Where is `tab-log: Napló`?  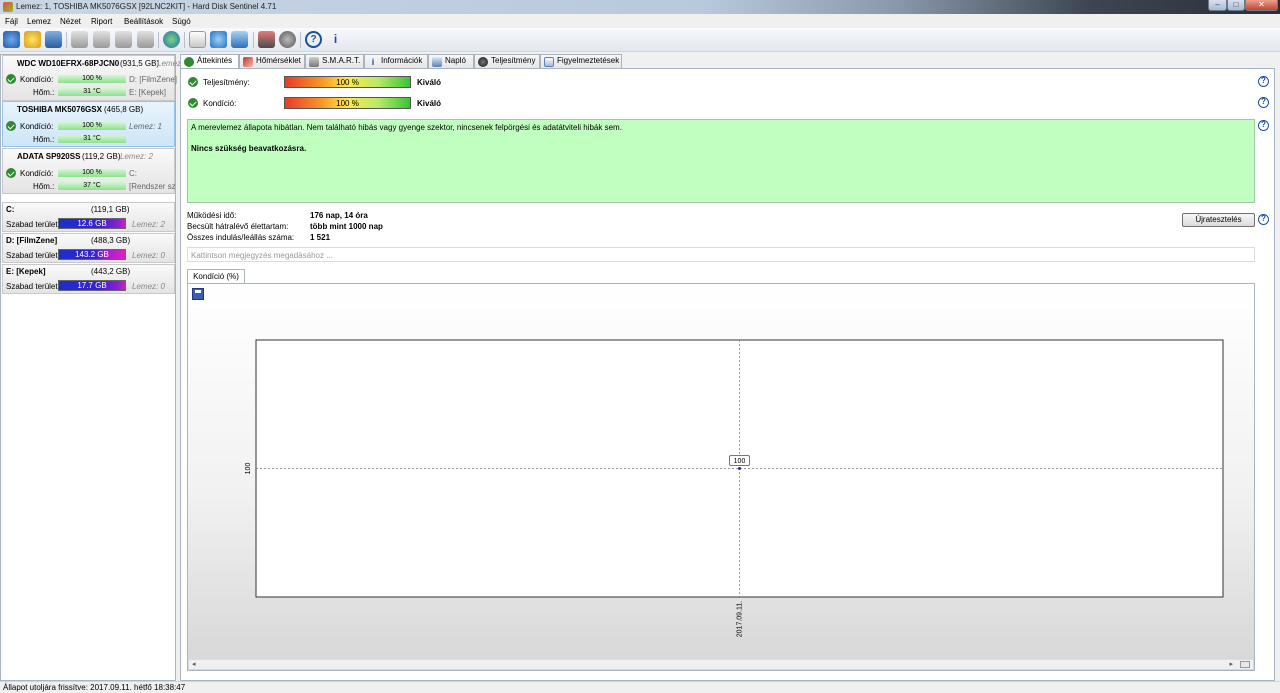
tab-log: Napló is located at coordinates (451, 61).